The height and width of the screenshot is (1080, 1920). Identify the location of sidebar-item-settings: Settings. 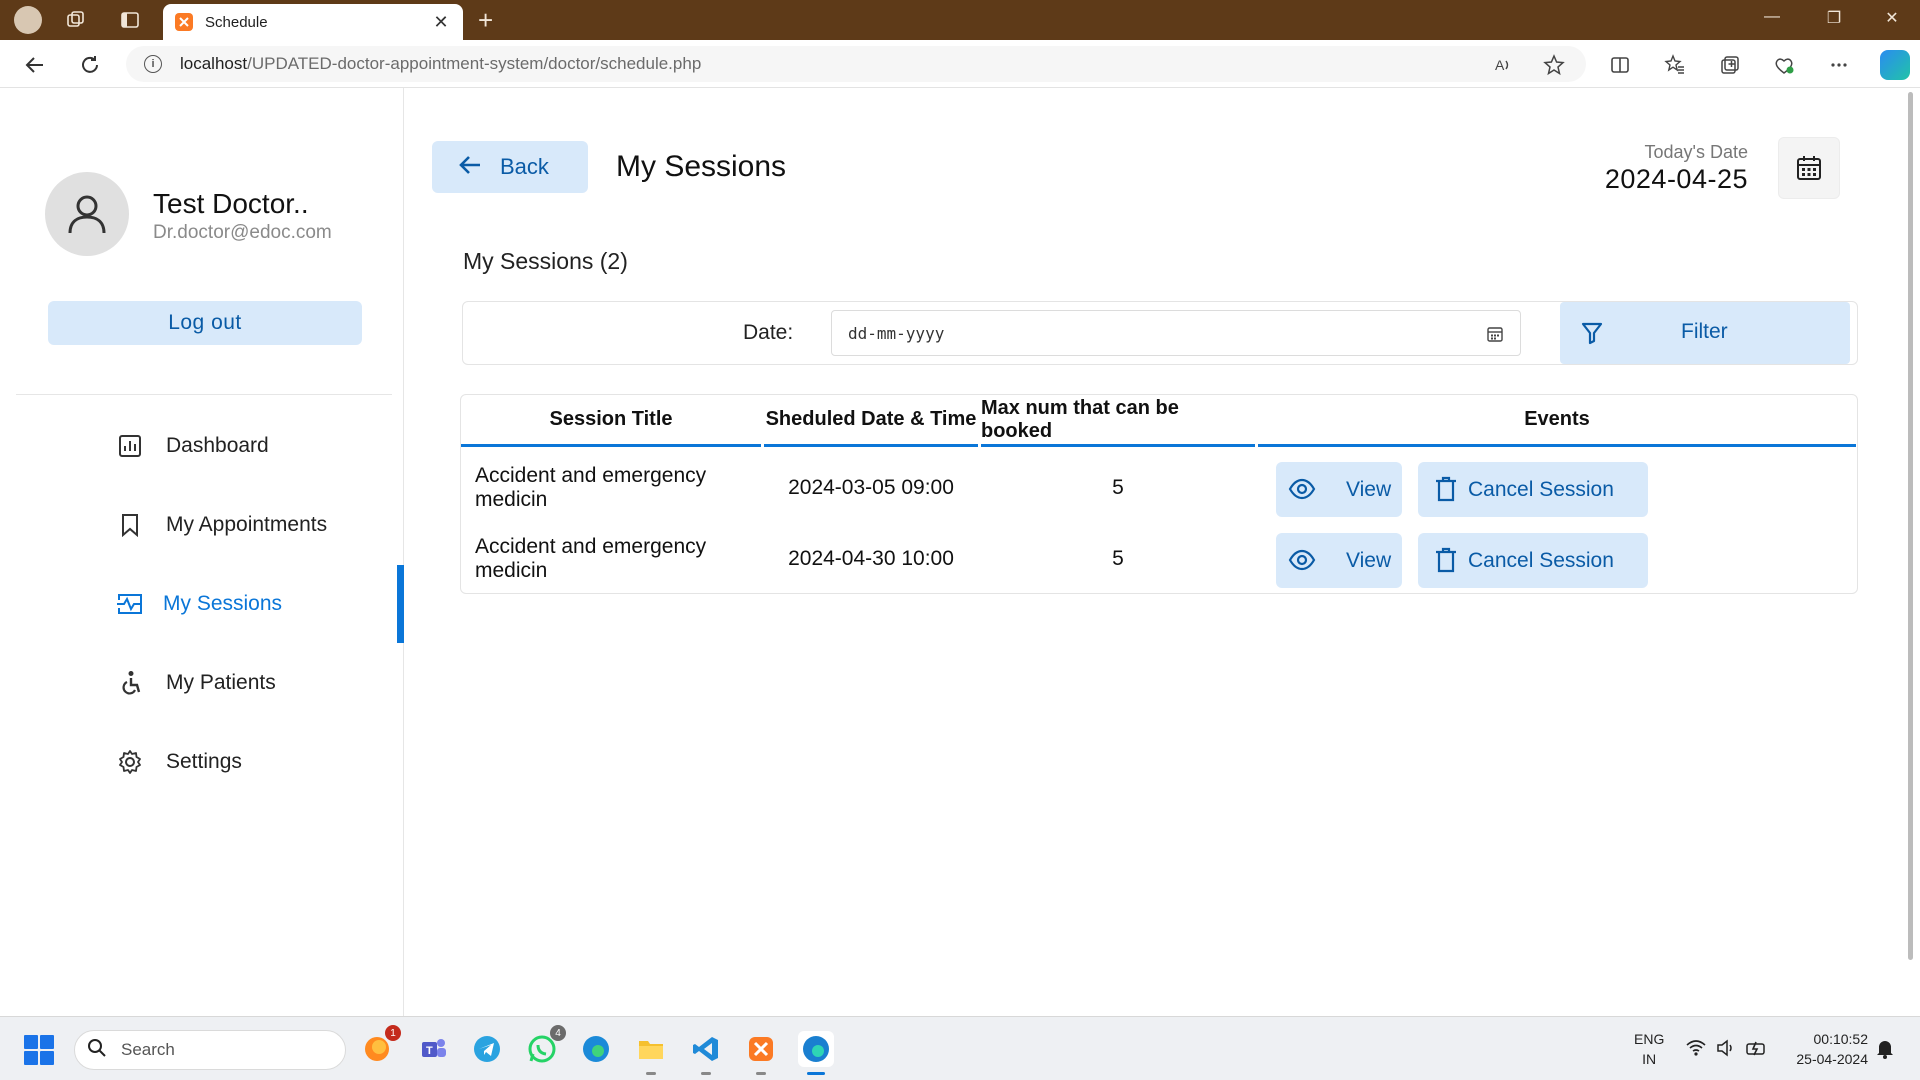
(204, 762).